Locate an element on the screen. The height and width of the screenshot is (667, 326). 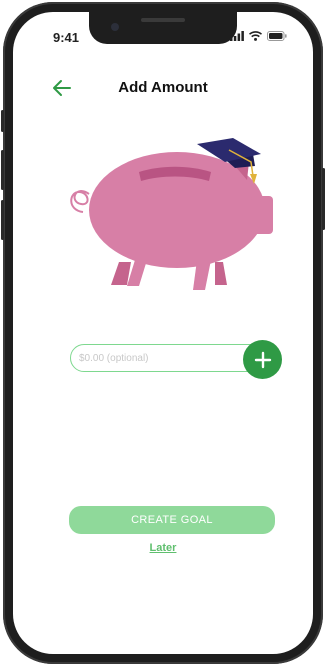
plus-icon is located at coordinates (262, 359).